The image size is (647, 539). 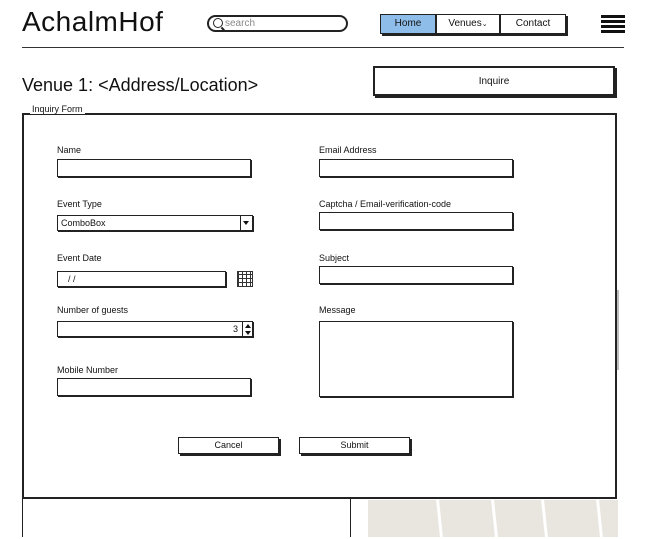 What do you see at coordinates (323, 47) in the screenshot?
I see `header-divider` at bounding box center [323, 47].